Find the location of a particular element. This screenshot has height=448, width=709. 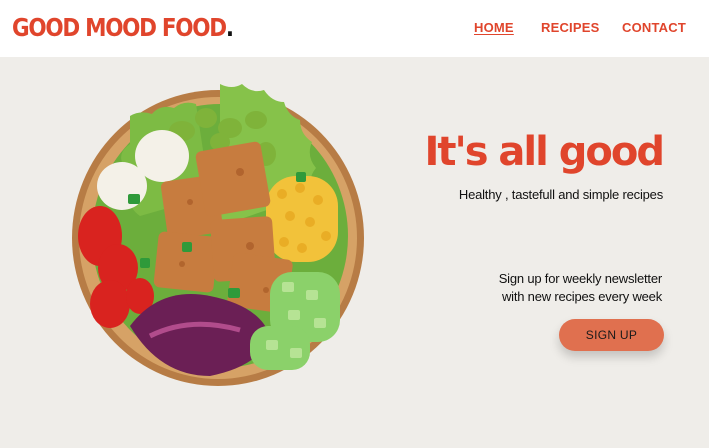

hero-subheadline: Healthy , tastefull and simple recipes is located at coordinates (560, 194).